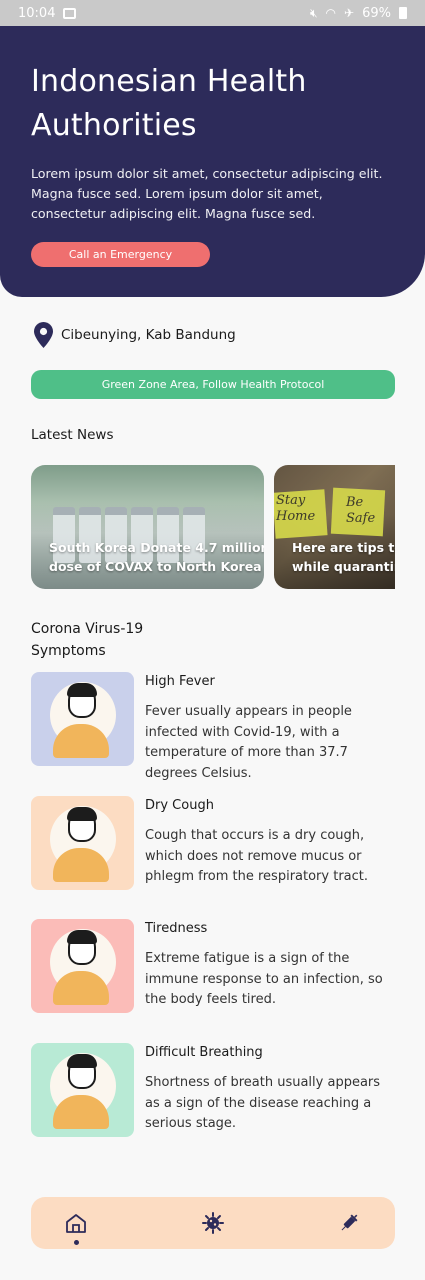 The width and height of the screenshot is (425, 1280). Describe the element at coordinates (180, 681) in the screenshot. I see `symptom-name: High Fever` at that location.